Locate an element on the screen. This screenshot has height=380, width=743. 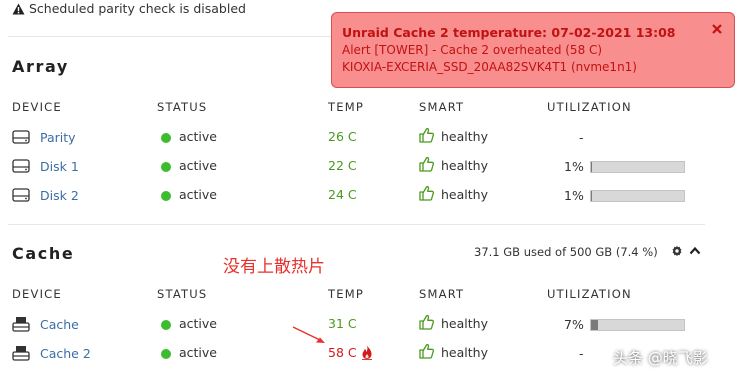
cache-col-temp: TEMP is located at coordinates (346, 294).